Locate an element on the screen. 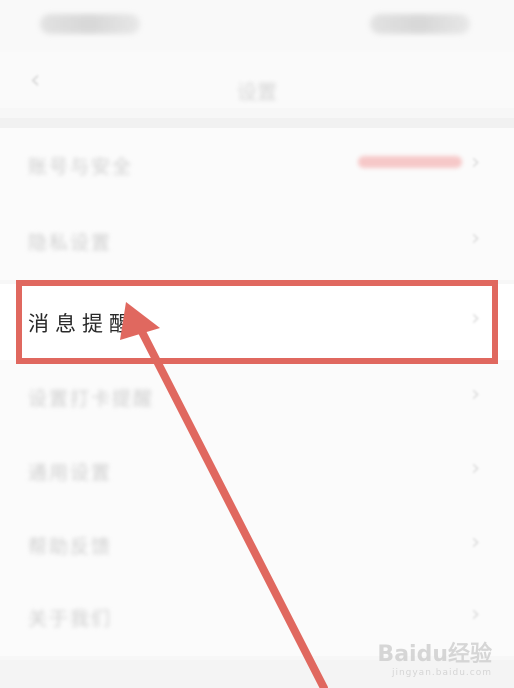 The width and height of the screenshot is (514, 688). watermark-brand: Baidu经验 is located at coordinates (434, 654).